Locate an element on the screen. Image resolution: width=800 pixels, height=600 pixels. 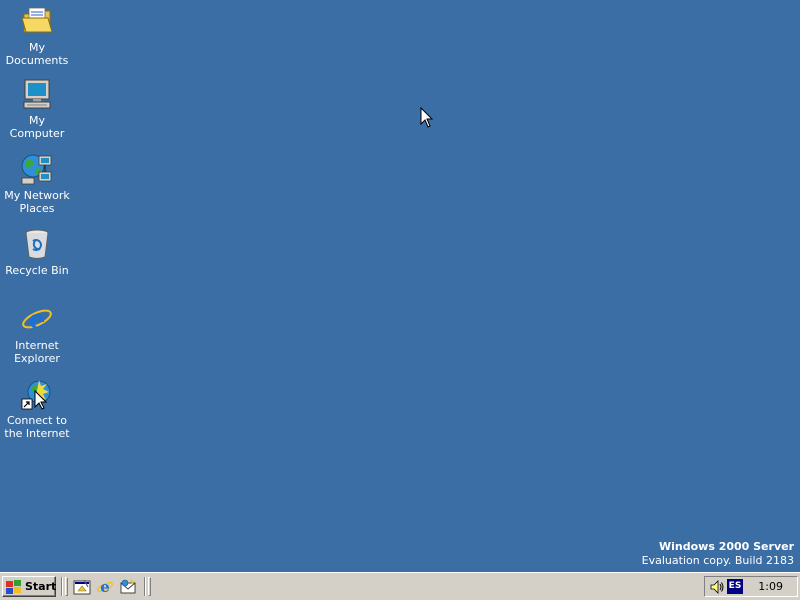
desktop-icon-label: Connect to the Internet is located at coordinates (37, 427).